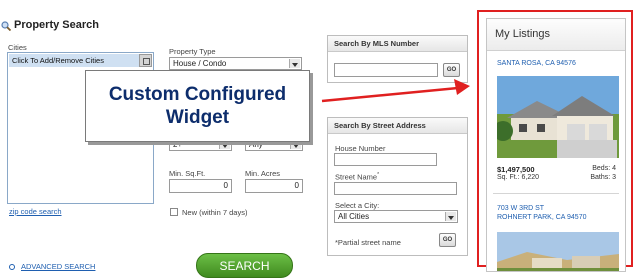 This screenshot has height=278, width=640. Describe the element at coordinates (12, 267) in the screenshot. I see `advanced-bullet-icon` at that location.